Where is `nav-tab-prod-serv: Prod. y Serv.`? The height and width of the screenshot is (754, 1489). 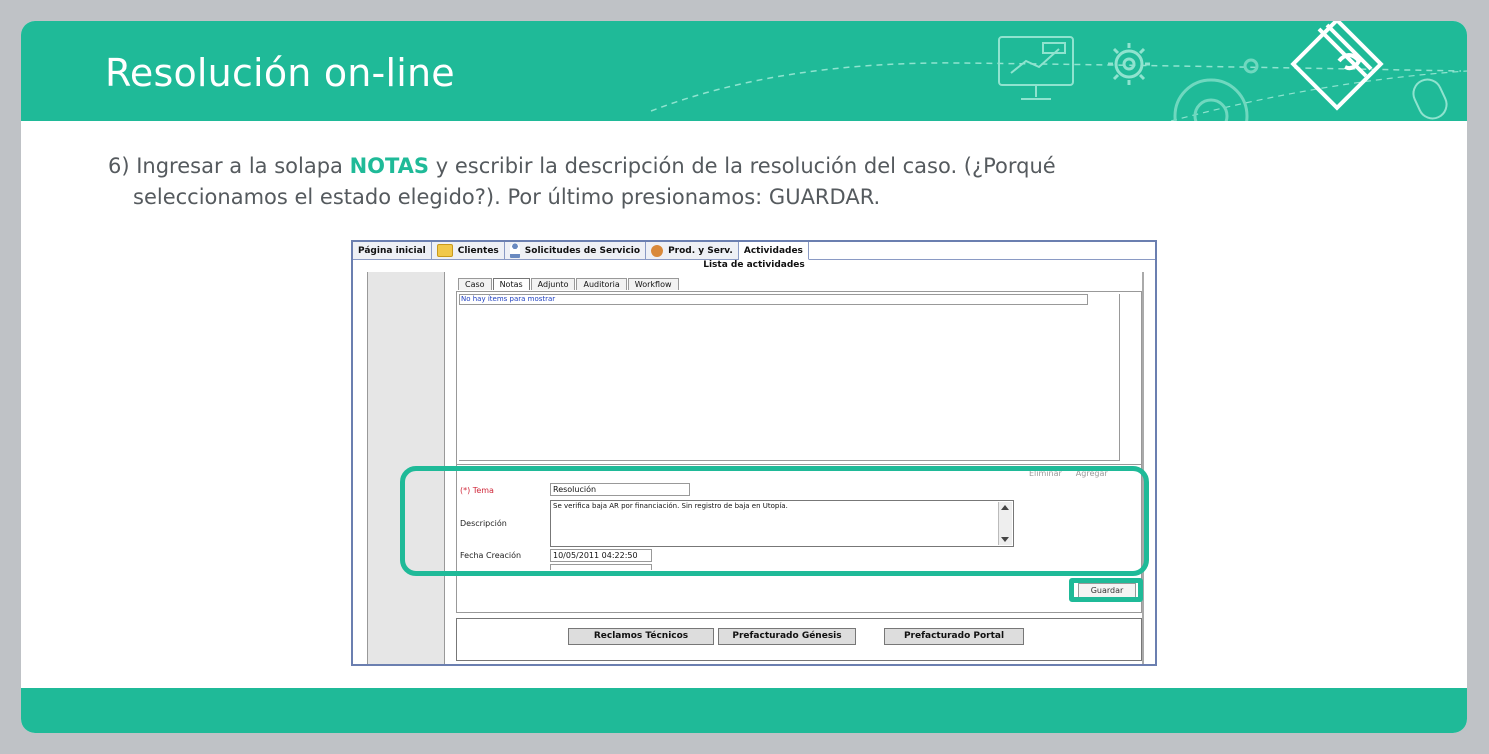 nav-tab-prod-serv: Prod. y Serv. is located at coordinates (692, 250).